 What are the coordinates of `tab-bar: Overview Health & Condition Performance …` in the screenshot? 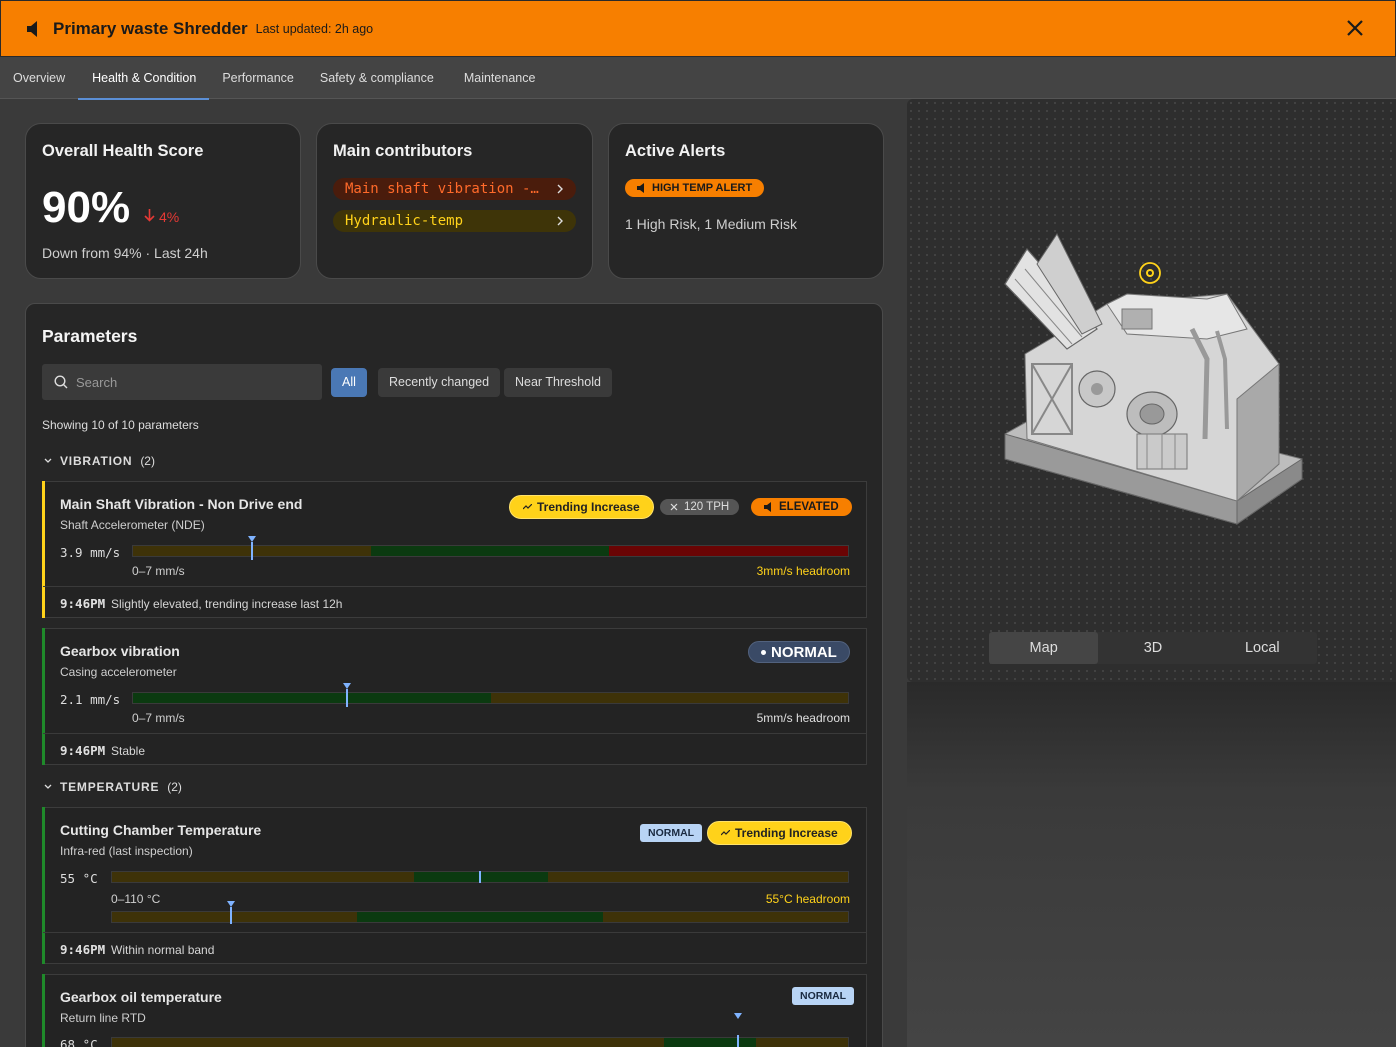 It's located at (698, 78).